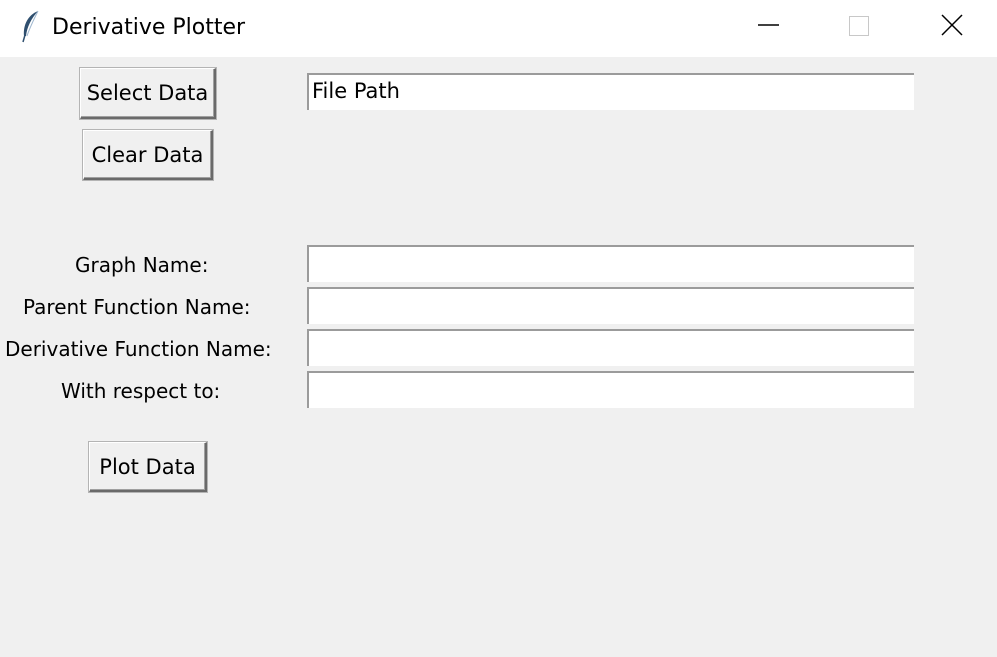 The image size is (997, 657). Describe the element at coordinates (148, 93) in the screenshot. I see `select-data-button: Select Data` at that location.